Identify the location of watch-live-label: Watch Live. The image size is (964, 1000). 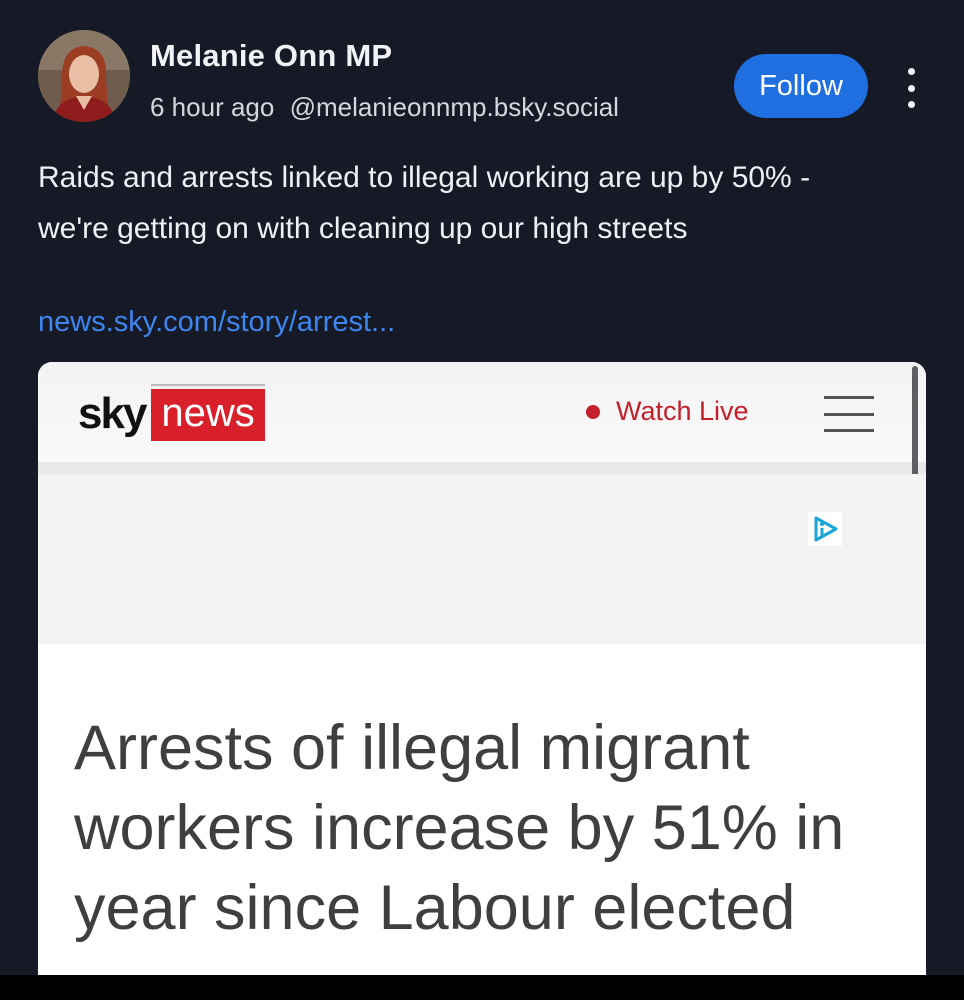
(682, 411).